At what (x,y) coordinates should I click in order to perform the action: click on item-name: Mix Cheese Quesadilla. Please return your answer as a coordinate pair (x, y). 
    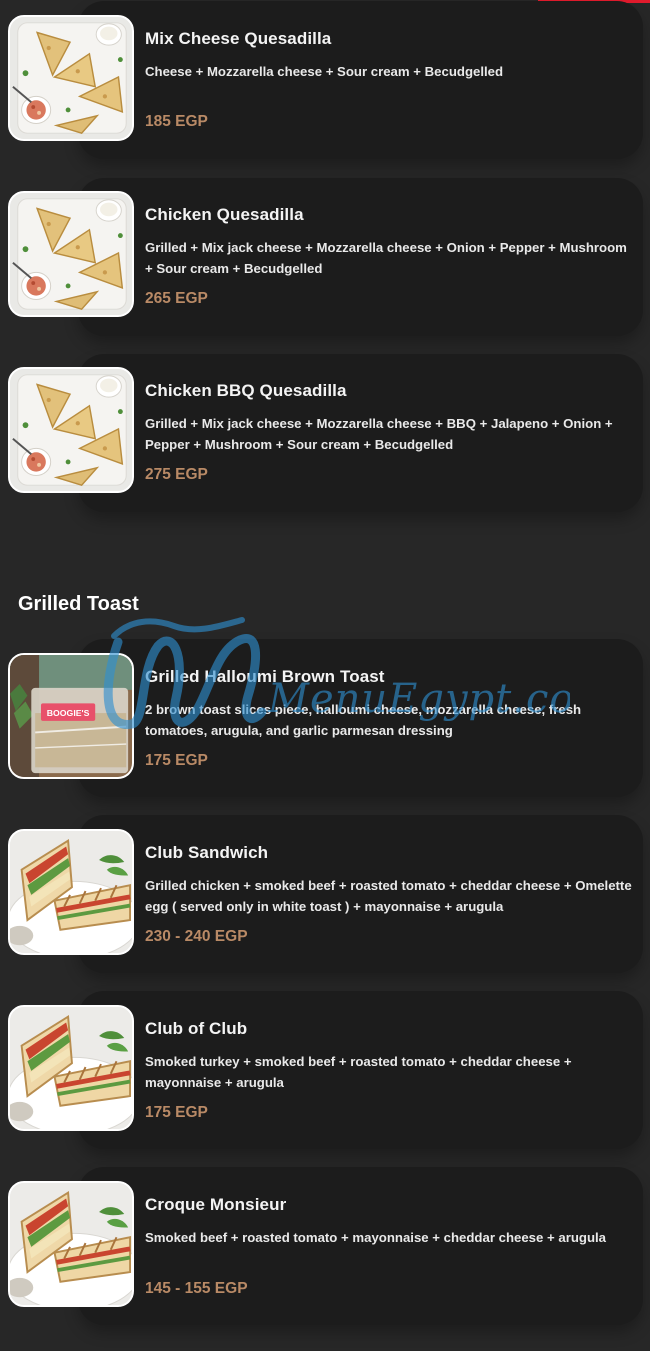
    Looking at the image, I should click on (238, 38).